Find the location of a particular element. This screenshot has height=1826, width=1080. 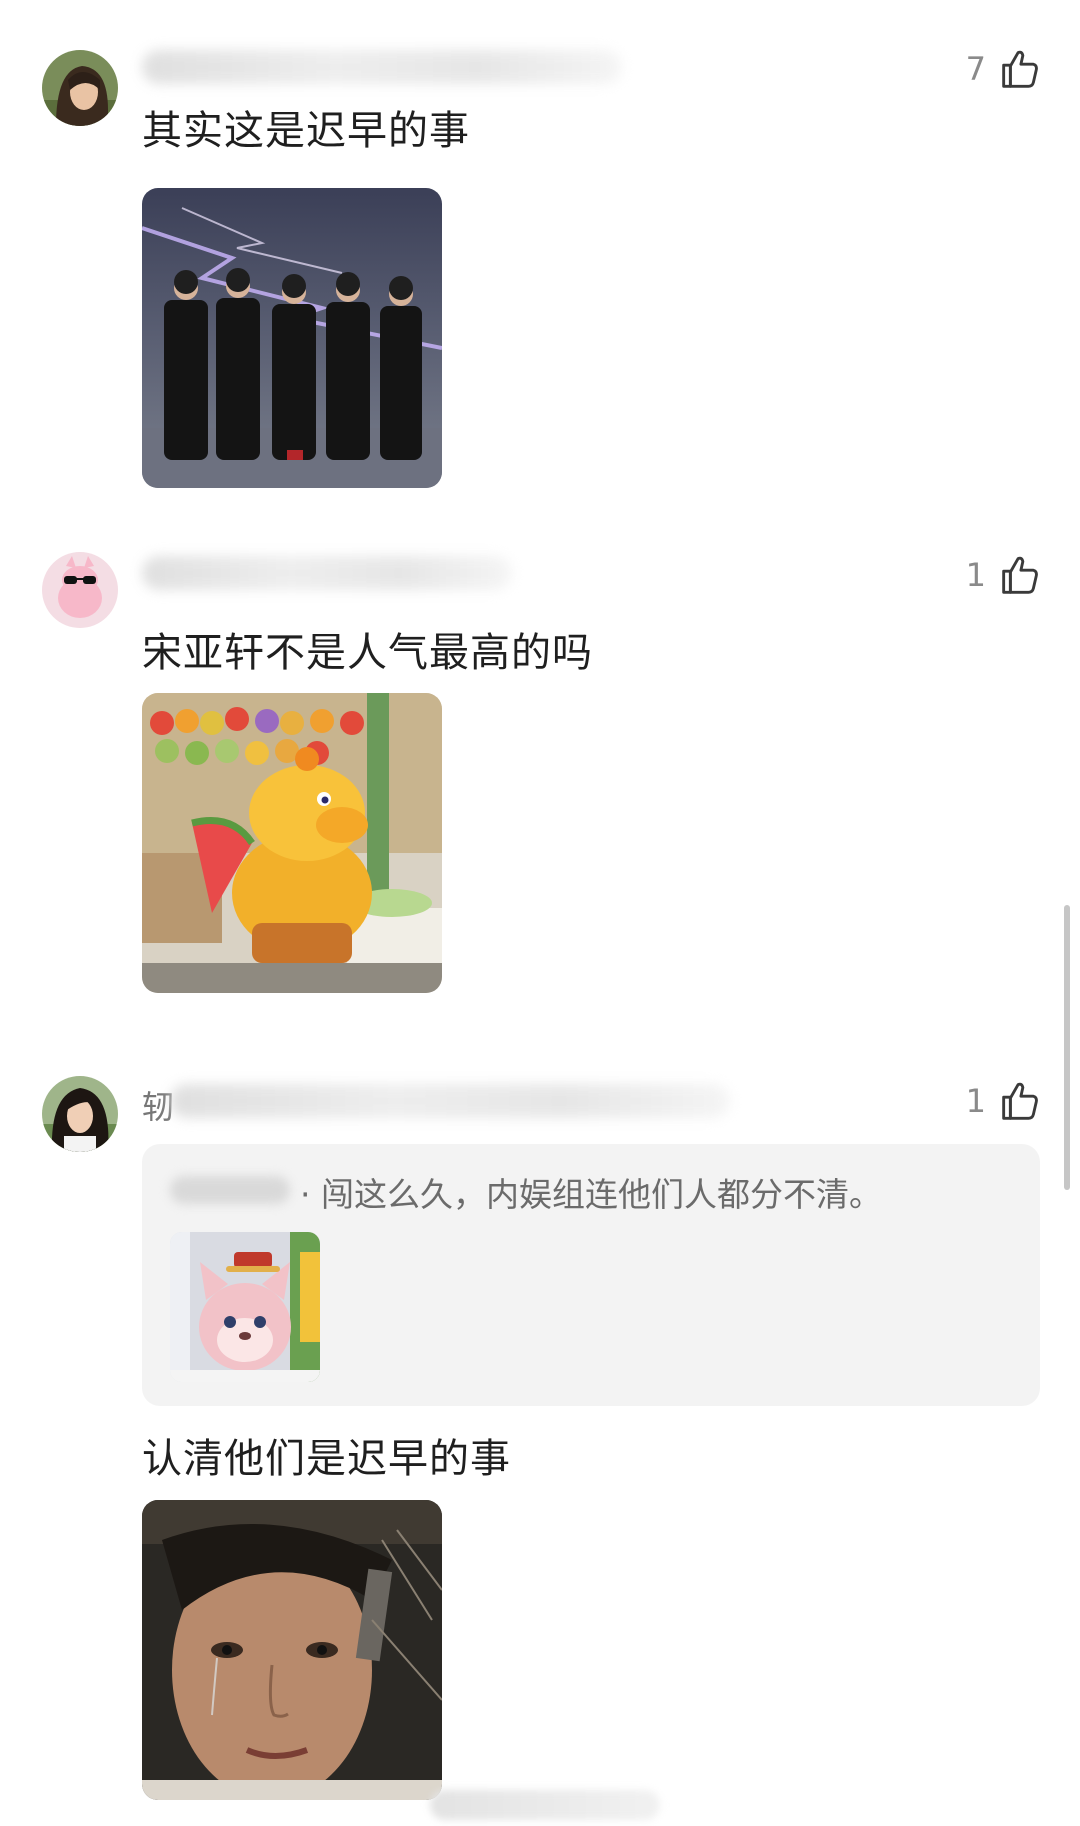

crying-girl-closeup-image-icon is located at coordinates (292, 1650).